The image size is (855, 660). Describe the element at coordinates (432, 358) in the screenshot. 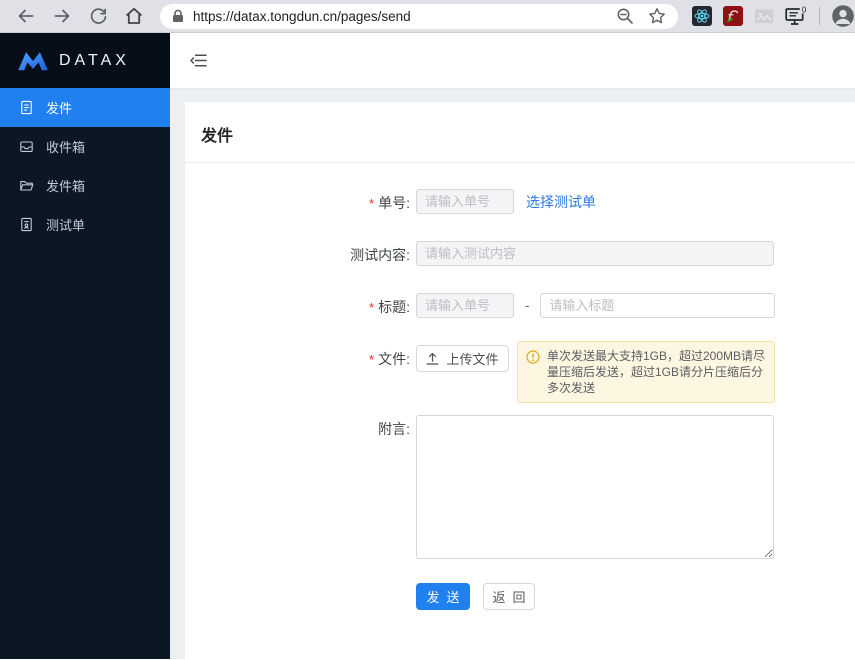

I see `upload-icon` at that location.